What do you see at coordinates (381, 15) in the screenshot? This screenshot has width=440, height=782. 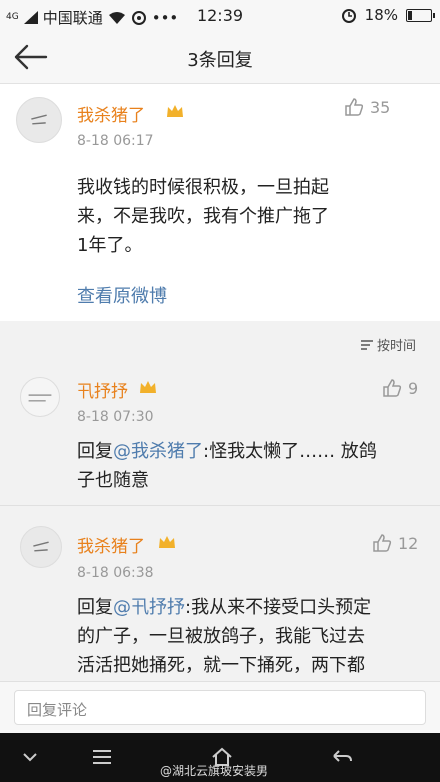 I see `battery-percent: 18%` at bounding box center [381, 15].